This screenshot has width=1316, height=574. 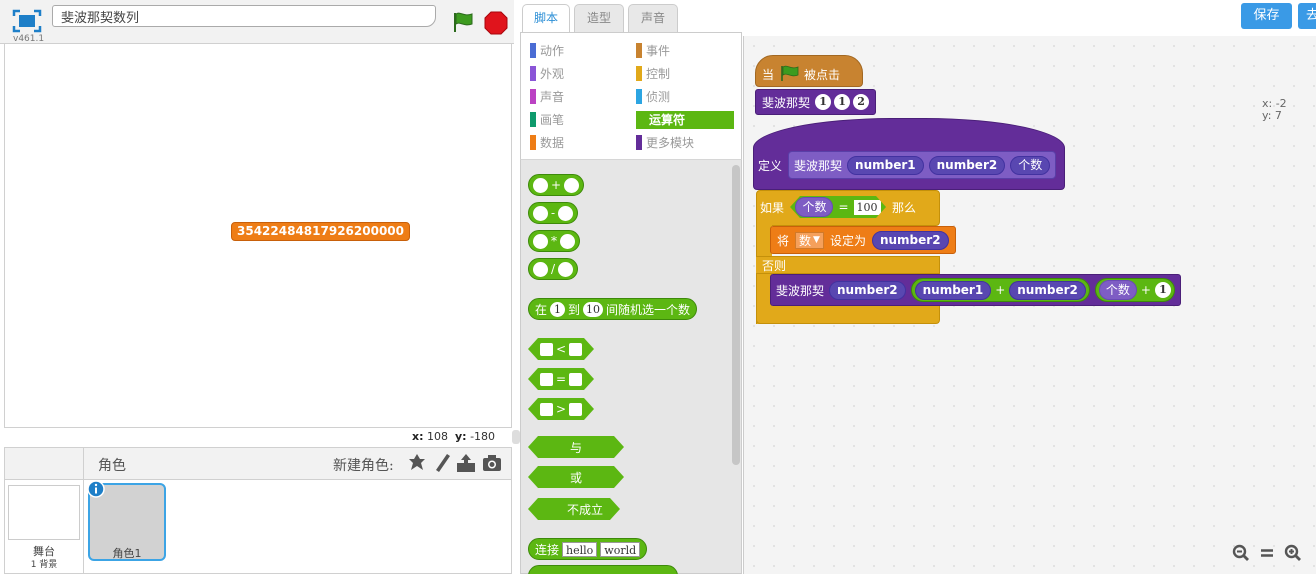 I want to click on greater-than-block: >, so click(x=561, y=409).